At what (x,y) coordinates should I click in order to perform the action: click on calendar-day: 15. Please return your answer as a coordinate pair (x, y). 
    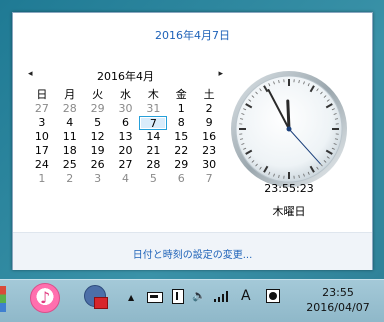
    Looking at the image, I should click on (181, 137).